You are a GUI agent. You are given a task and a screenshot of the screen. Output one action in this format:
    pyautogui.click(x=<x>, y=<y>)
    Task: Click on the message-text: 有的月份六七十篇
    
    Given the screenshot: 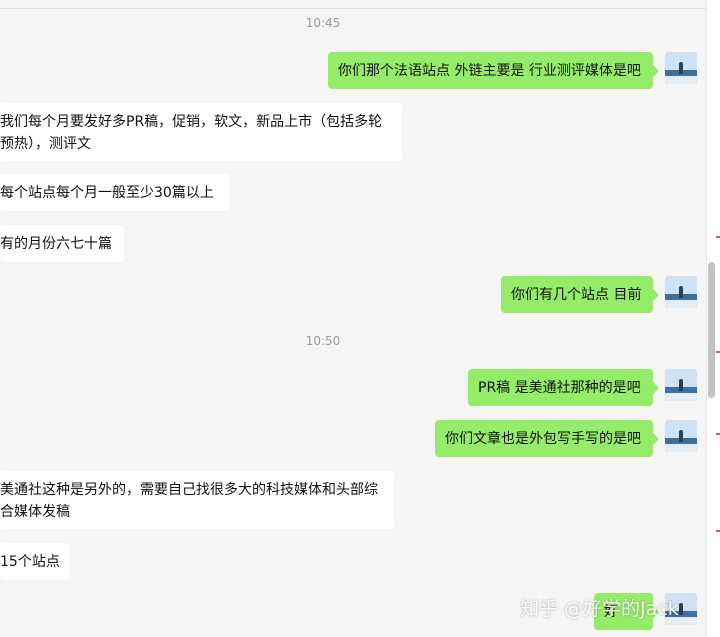 What is the action you would take?
    pyautogui.click(x=56, y=244)
    